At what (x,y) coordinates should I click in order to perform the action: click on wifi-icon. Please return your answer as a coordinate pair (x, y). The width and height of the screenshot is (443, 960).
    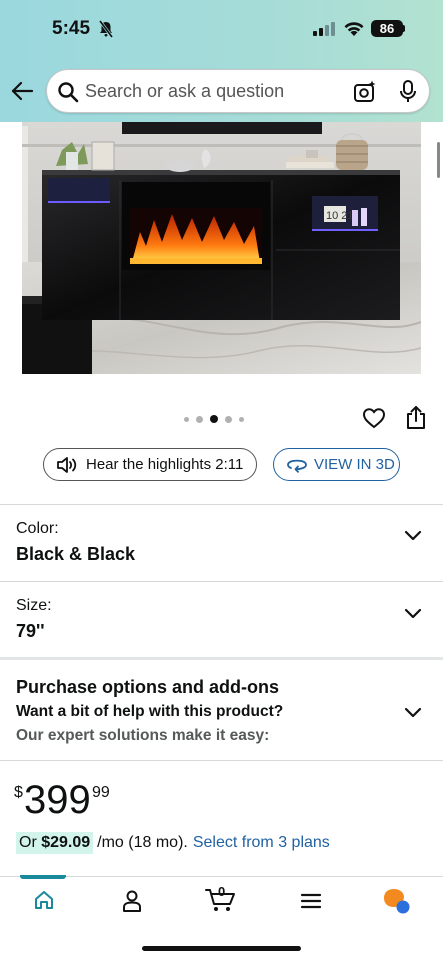
    Looking at the image, I should click on (354, 29).